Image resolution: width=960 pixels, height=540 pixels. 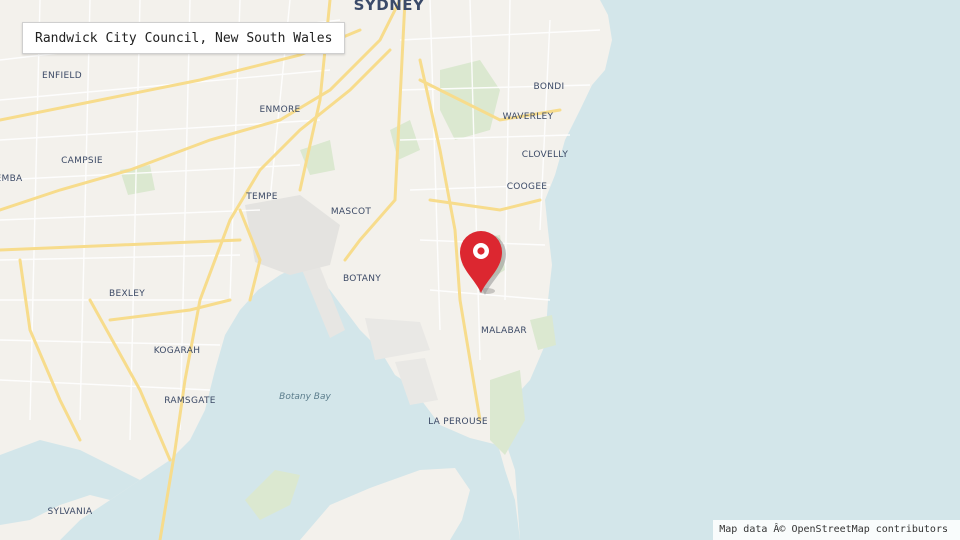 What do you see at coordinates (190, 401) in the screenshot?
I see `label-ramsgate: RAMSGATE` at bounding box center [190, 401].